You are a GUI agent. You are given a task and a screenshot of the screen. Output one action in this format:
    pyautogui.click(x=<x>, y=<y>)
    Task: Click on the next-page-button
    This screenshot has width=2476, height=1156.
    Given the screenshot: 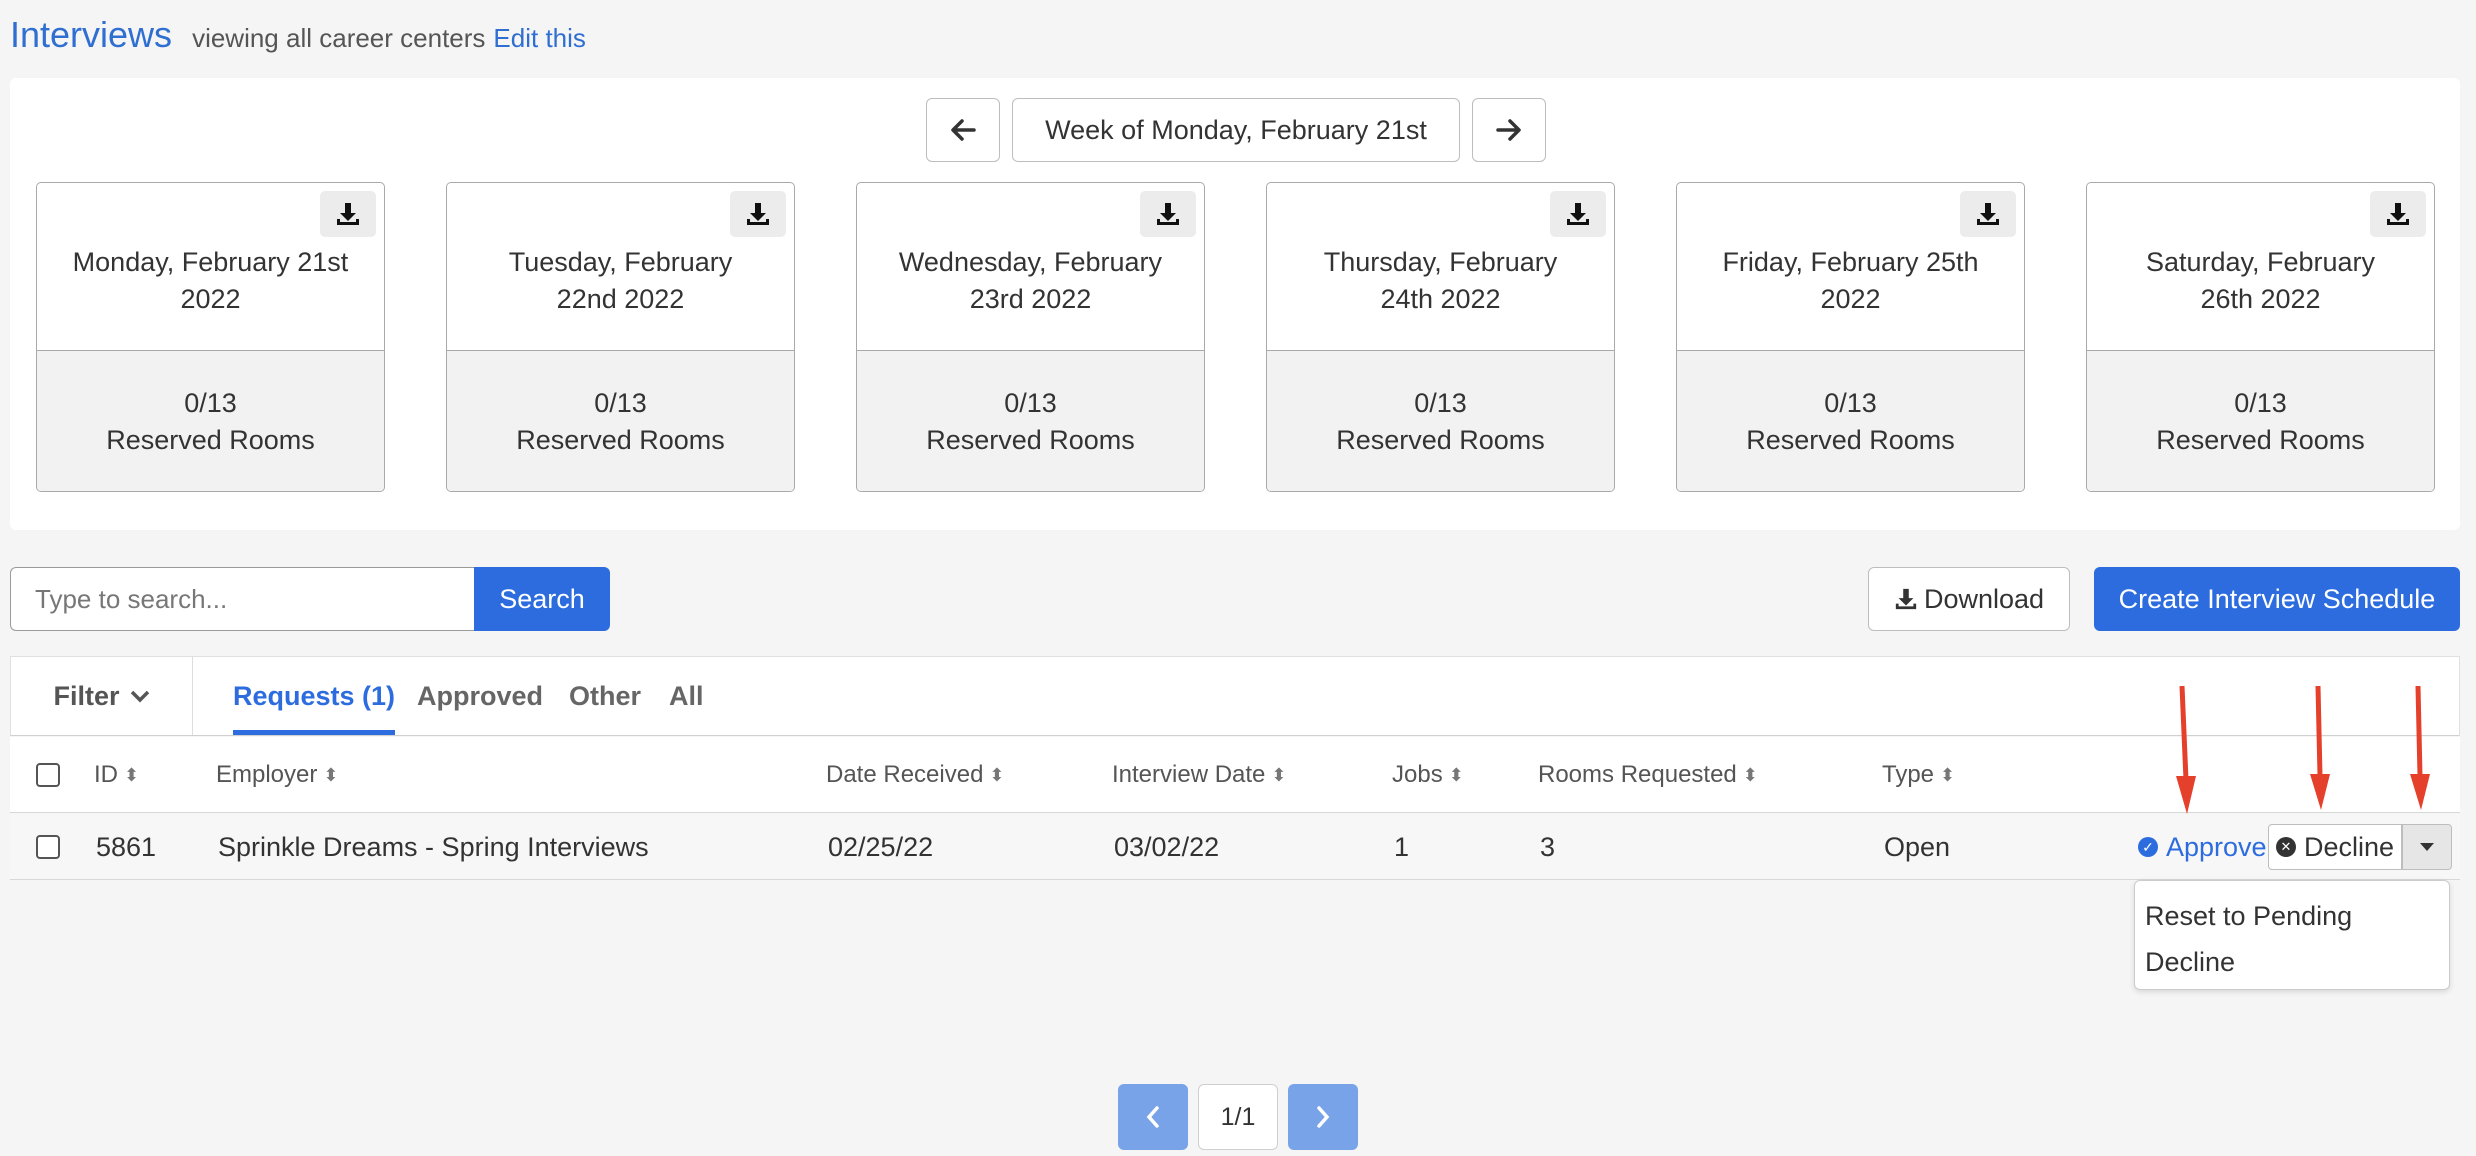 What is the action you would take?
    pyautogui.click(x=1323, y=1117)
    